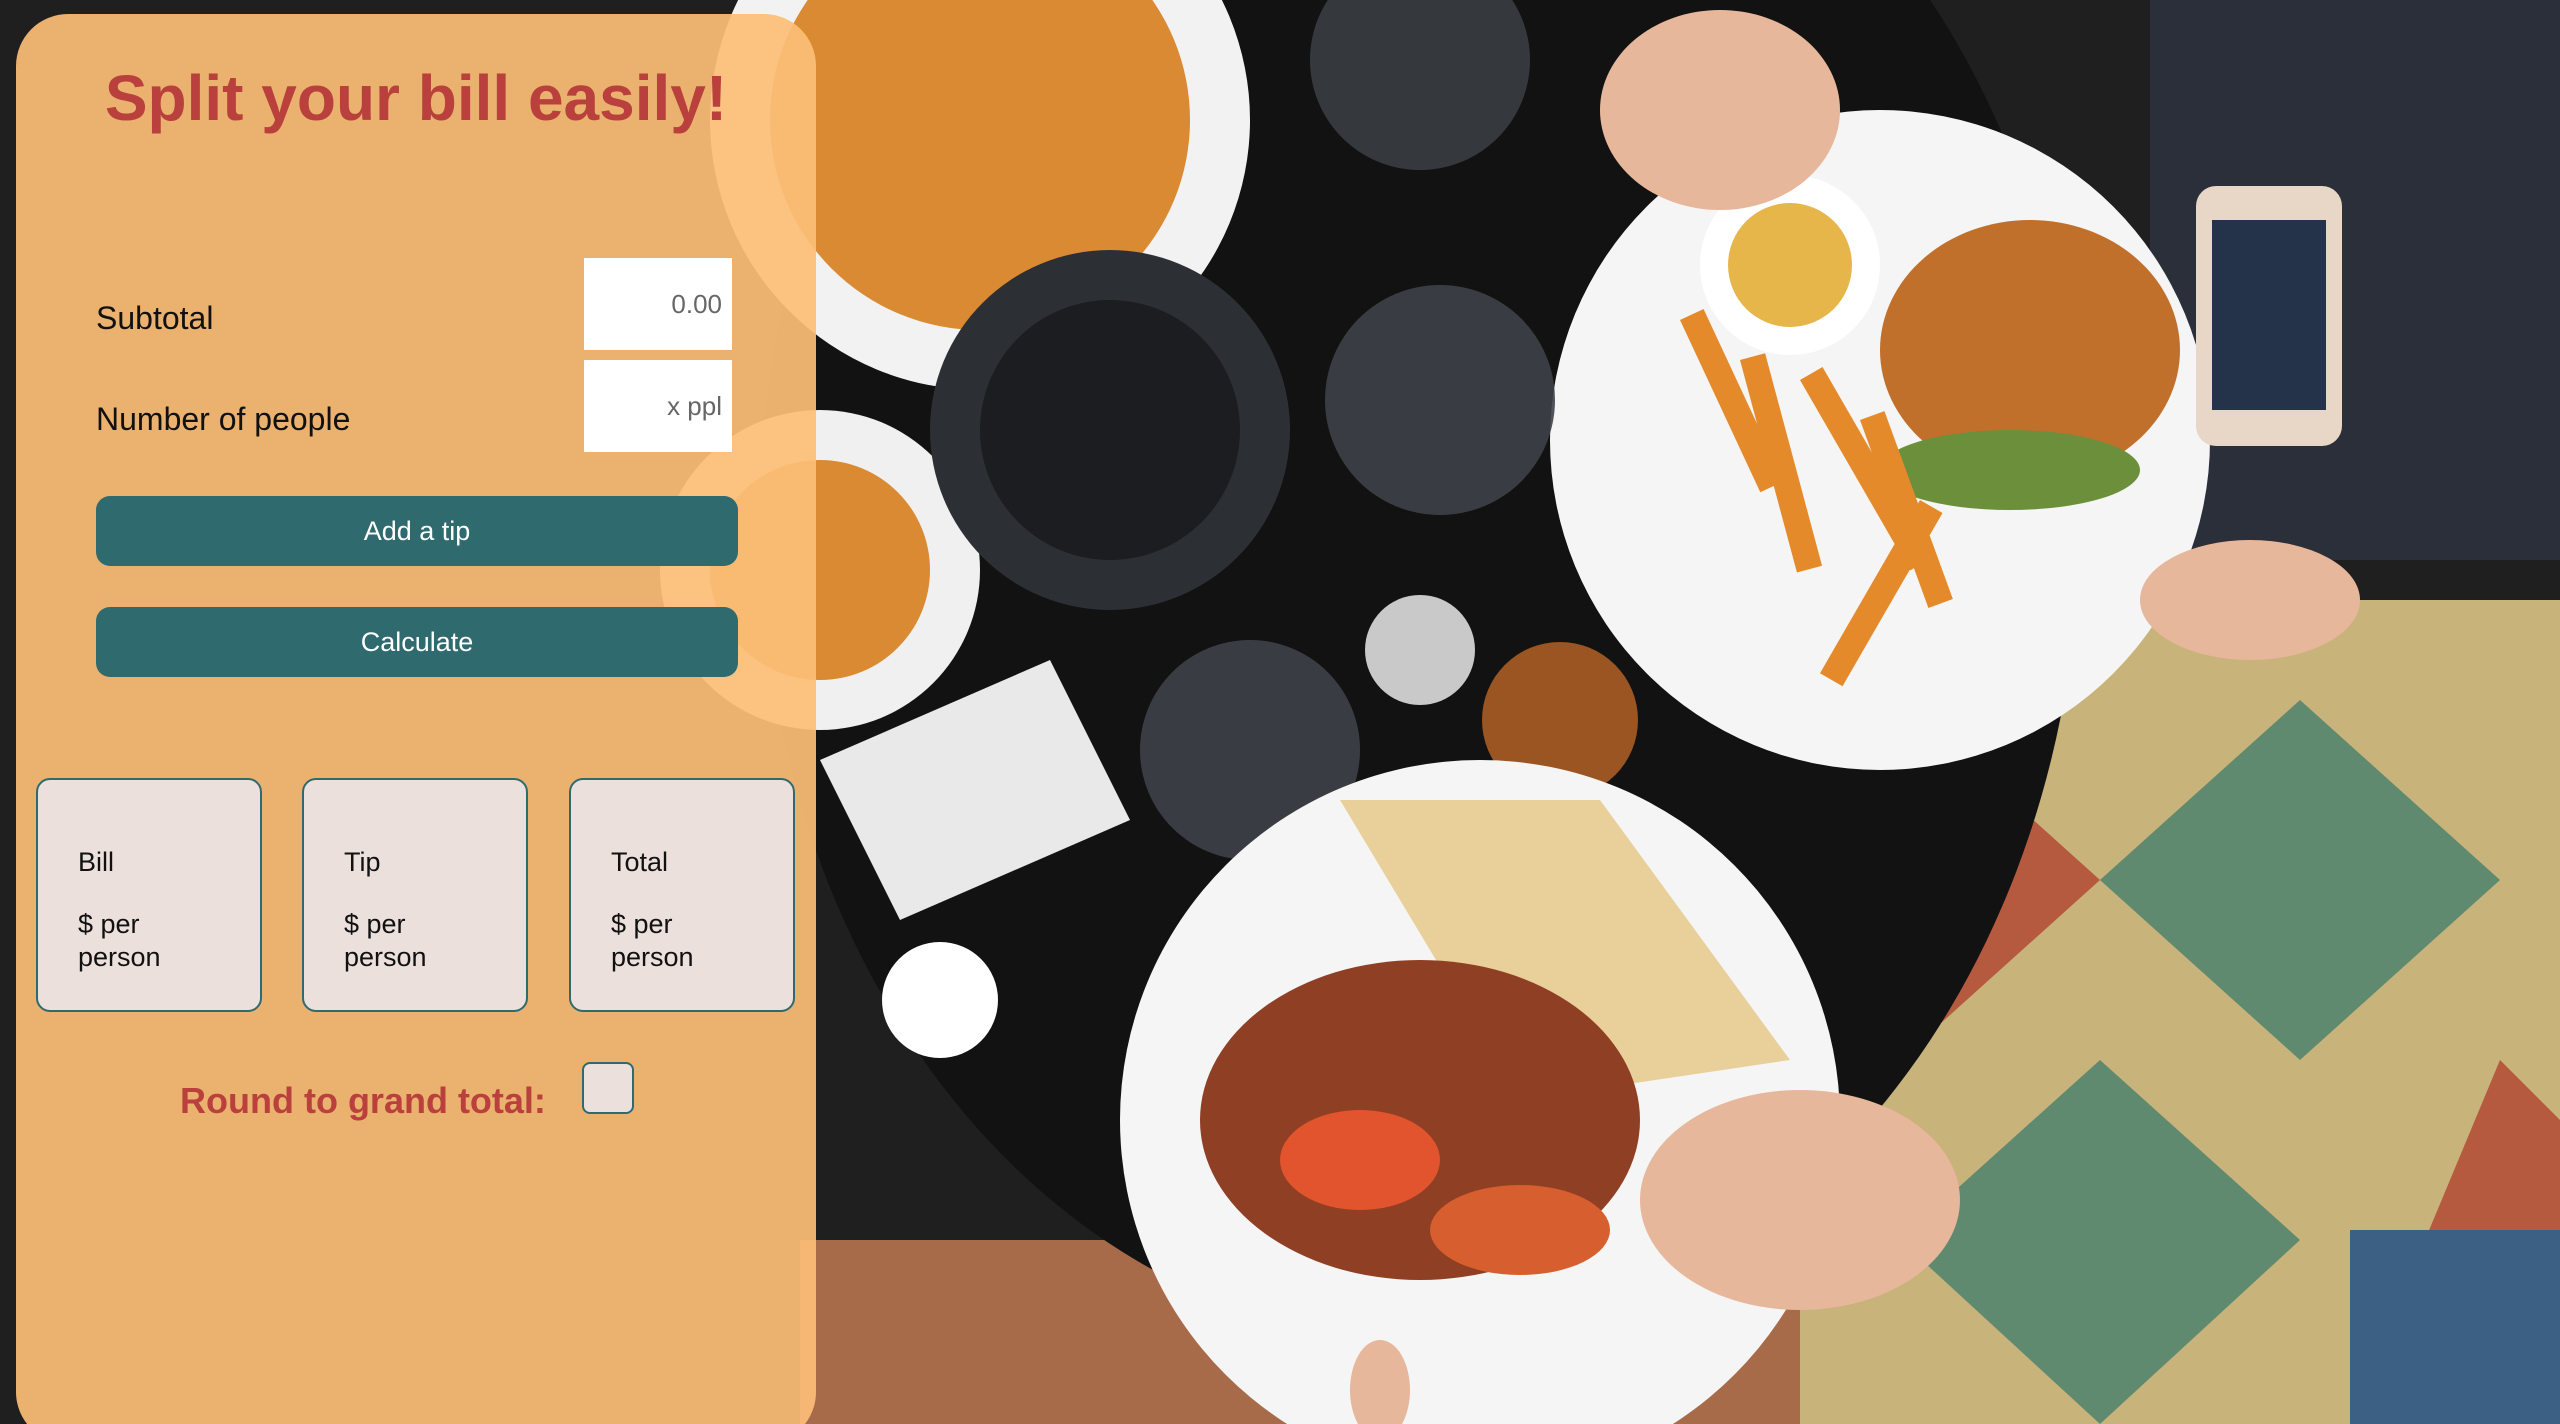 The height and width of the screenshot is (1424, 2560). I want to click on total-result-card: Total $ per person, so click(682, 895).